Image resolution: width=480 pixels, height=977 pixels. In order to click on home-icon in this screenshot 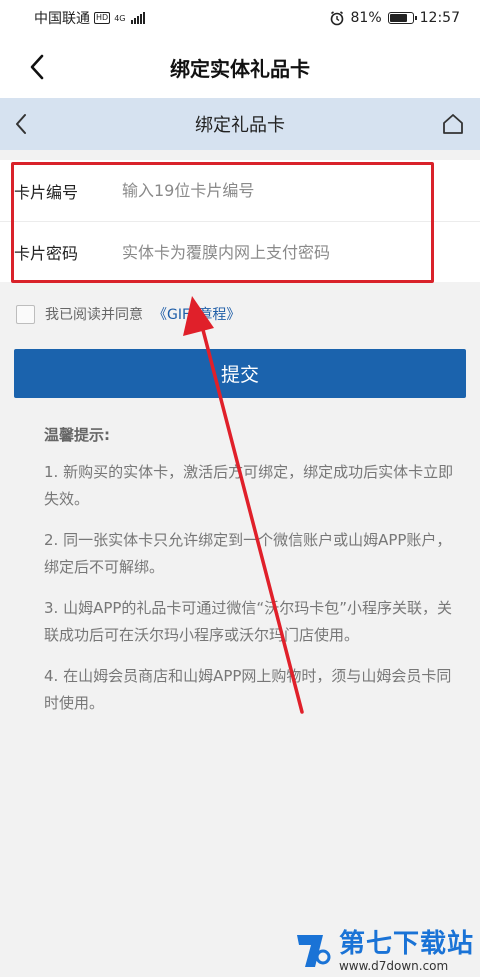, I will do `click(453, 124)`.